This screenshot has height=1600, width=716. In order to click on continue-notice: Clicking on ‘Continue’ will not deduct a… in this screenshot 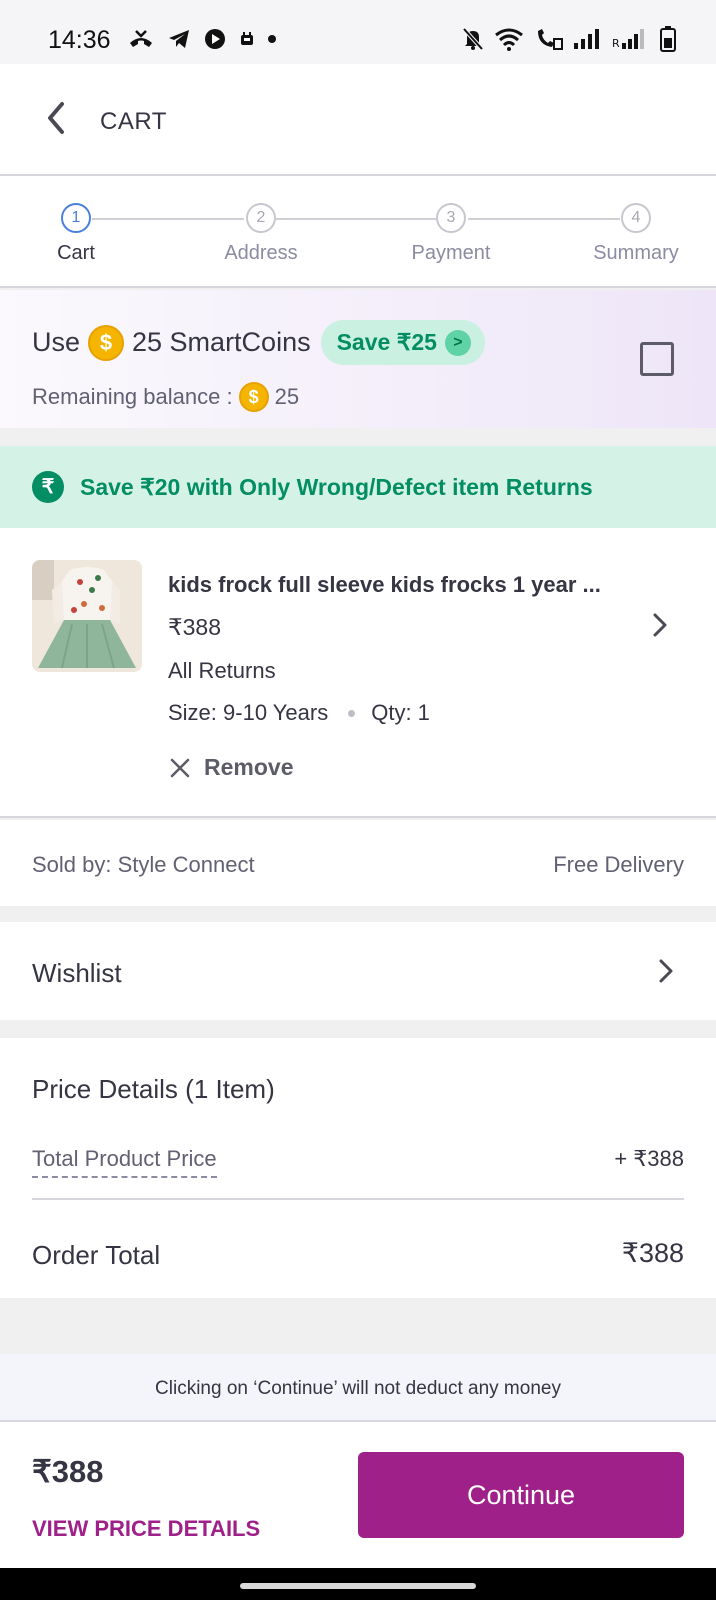, I will do `click(358, 1388)`.